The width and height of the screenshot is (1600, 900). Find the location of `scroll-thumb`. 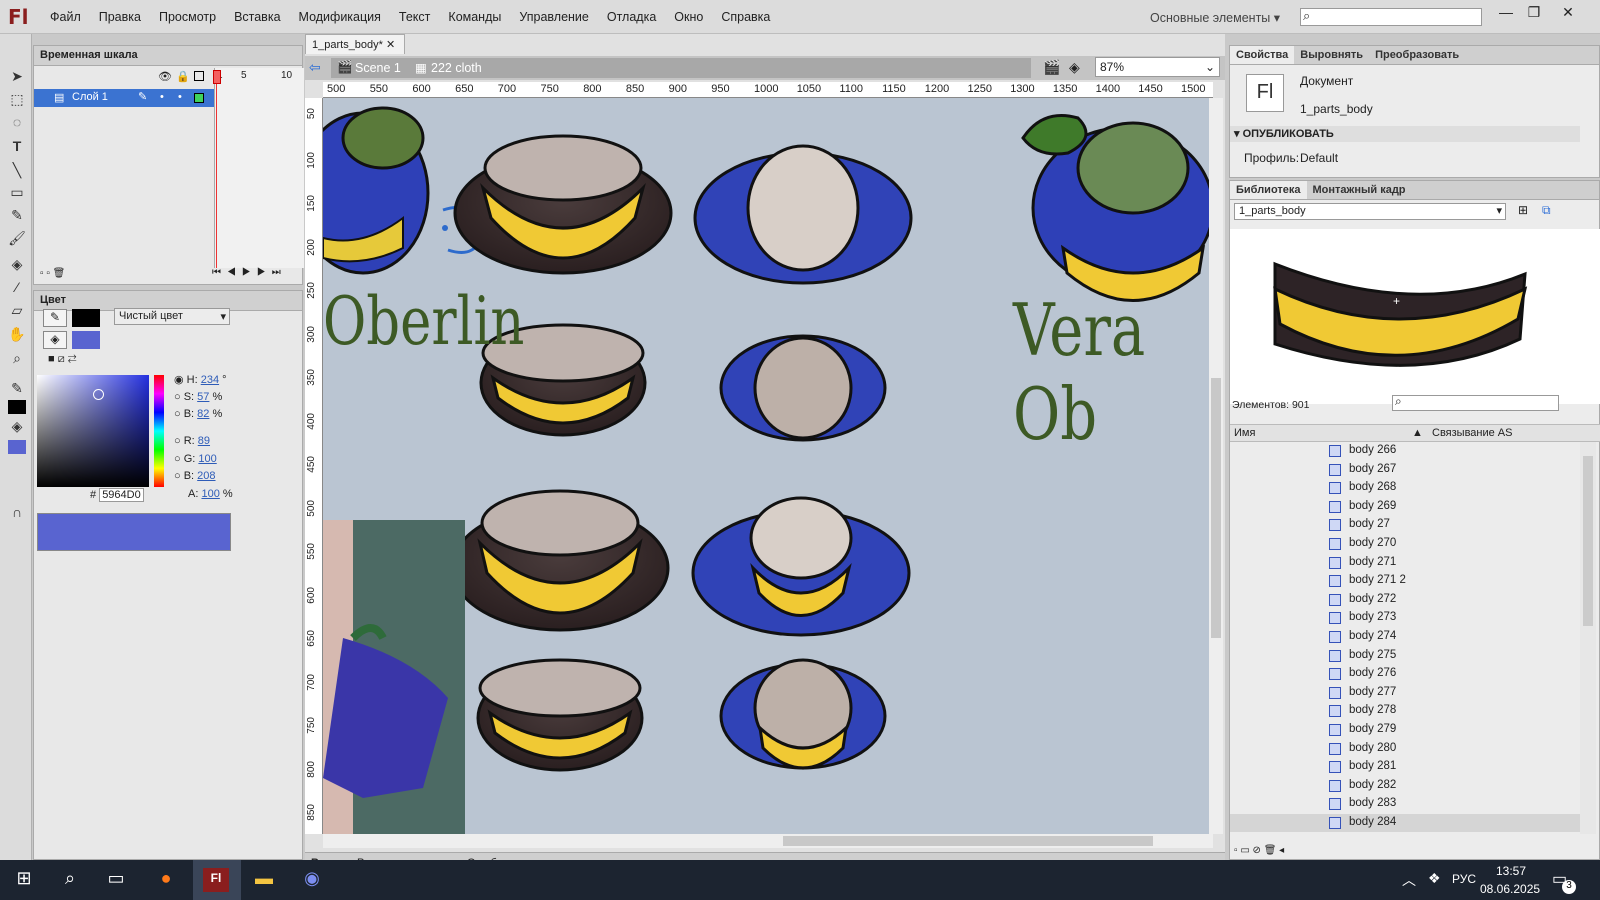

scroll-thumb is located at coordinates (1588, 541).